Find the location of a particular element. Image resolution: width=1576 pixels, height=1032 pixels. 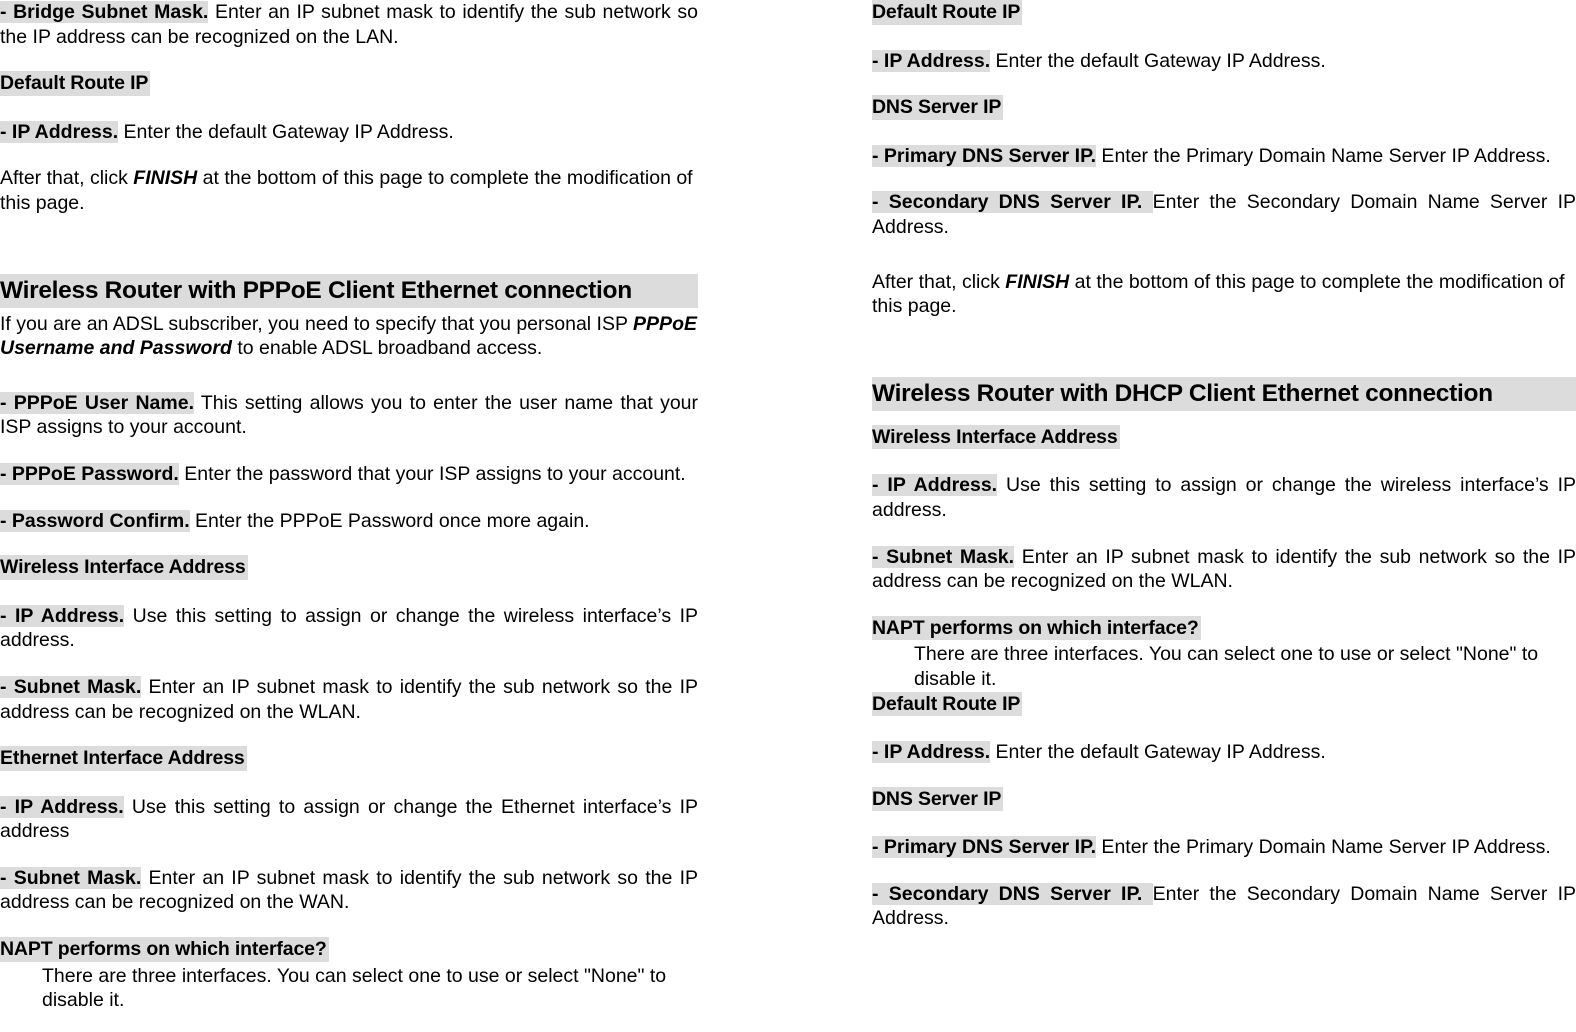

heading-ethernet-interface-address: Ethernet Interface Address is located at coordinates (123, 758).